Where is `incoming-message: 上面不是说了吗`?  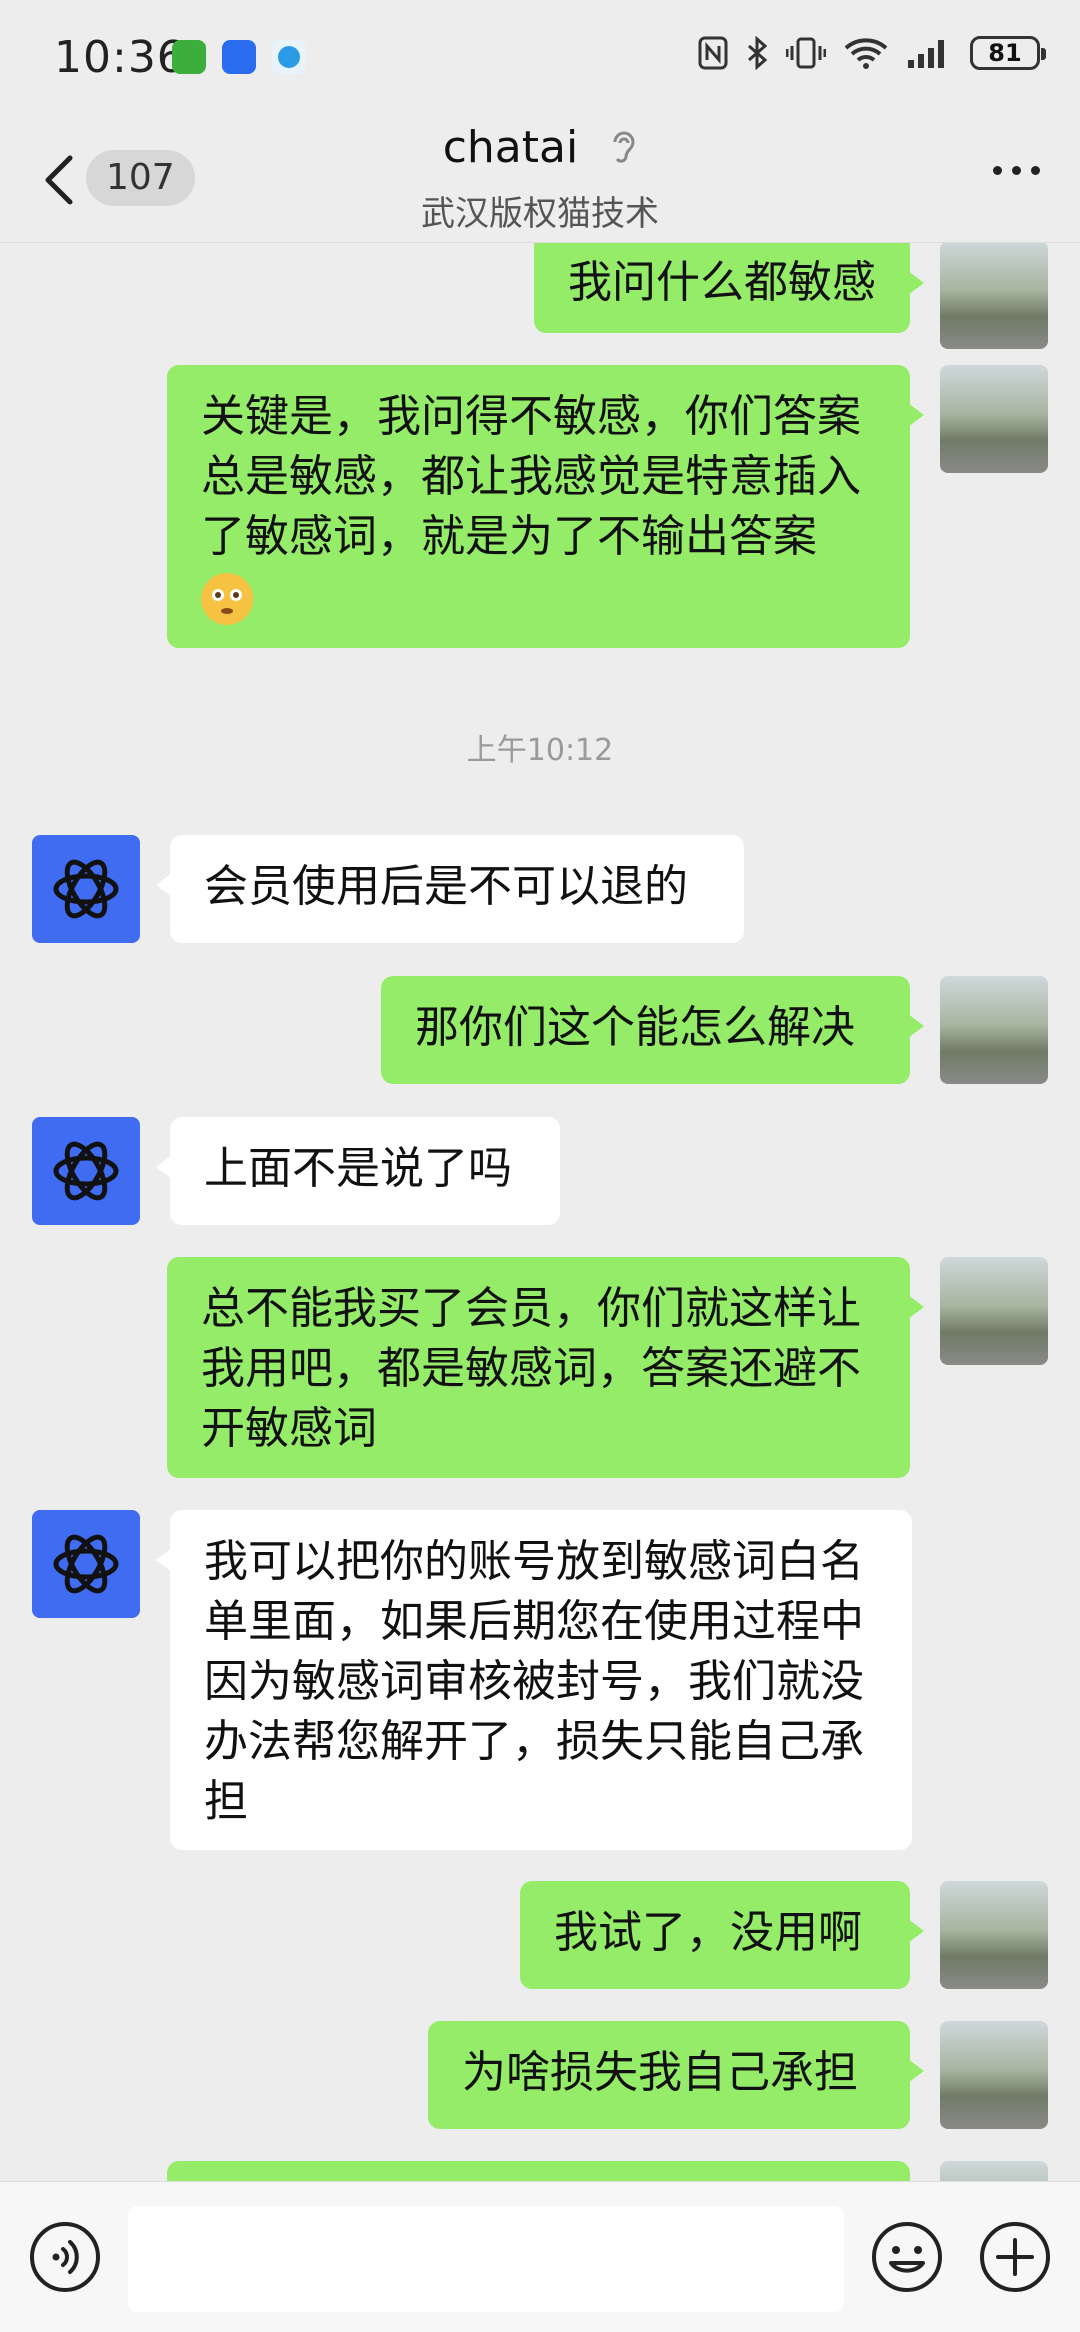
incoming-message: 上面不是说了吗 is located at coordinates (358, 1171).